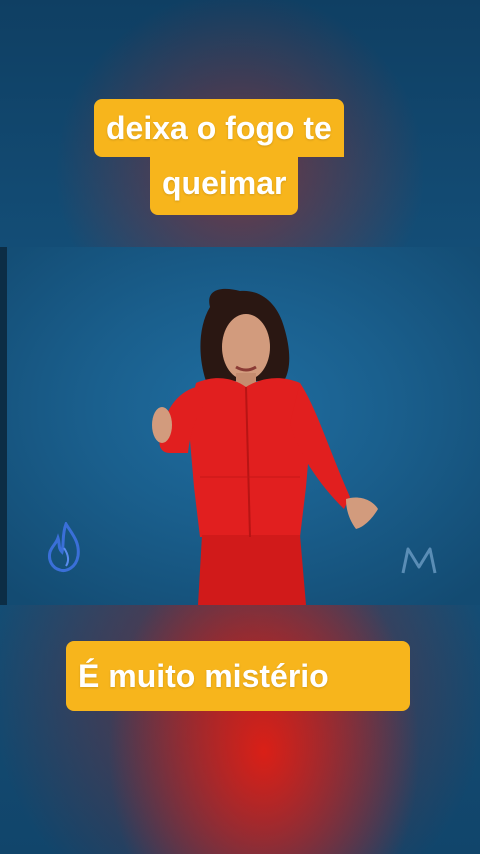 This screenshot has height=854, width=480. What do you see at coordinates (224, 186) in the screenshot?
I see `caption-top-line-2: queimar` at bounding box center [224, 186].